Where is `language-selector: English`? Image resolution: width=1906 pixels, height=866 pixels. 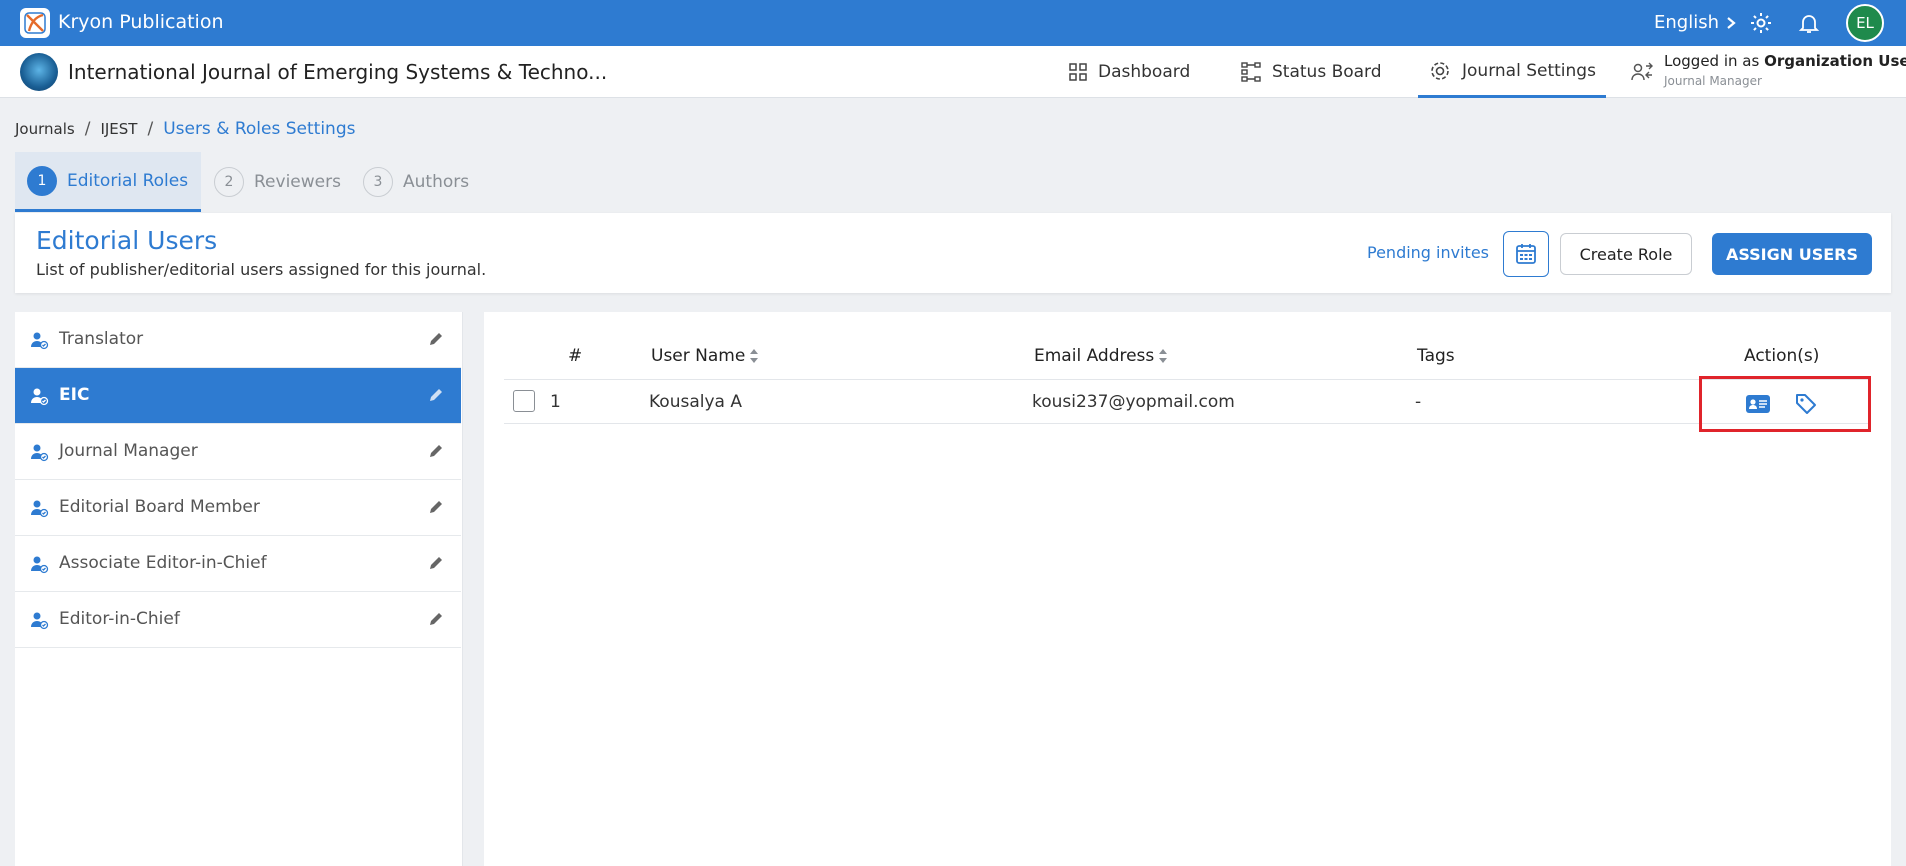
language-selector: English is located at coordinates (1695, 22).